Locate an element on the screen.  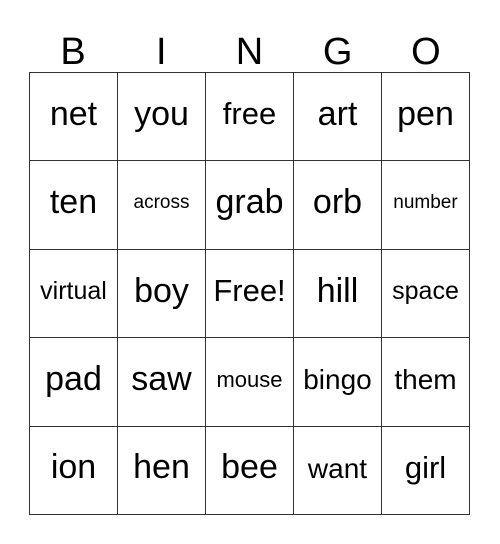
bingo-cell-i5: hen is located at coordinates (162, 470).